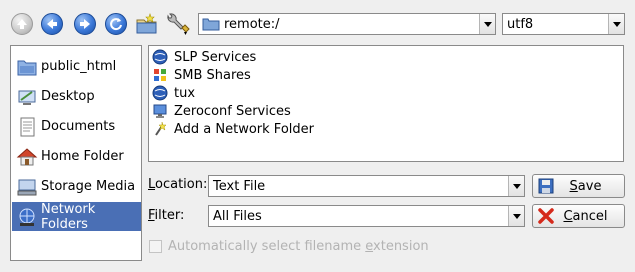  Describe the element at coordinates (88, 186) in the screenshot. I see `sidebar-item-label: Storage Media` at that location.